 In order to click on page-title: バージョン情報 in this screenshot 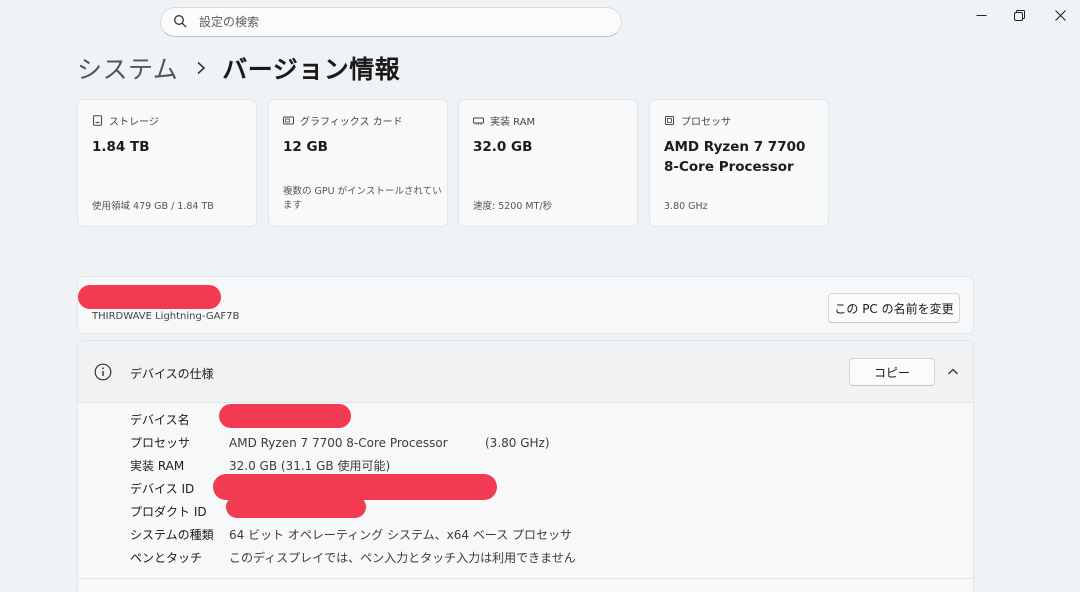, I will do `click(311, 69)`.